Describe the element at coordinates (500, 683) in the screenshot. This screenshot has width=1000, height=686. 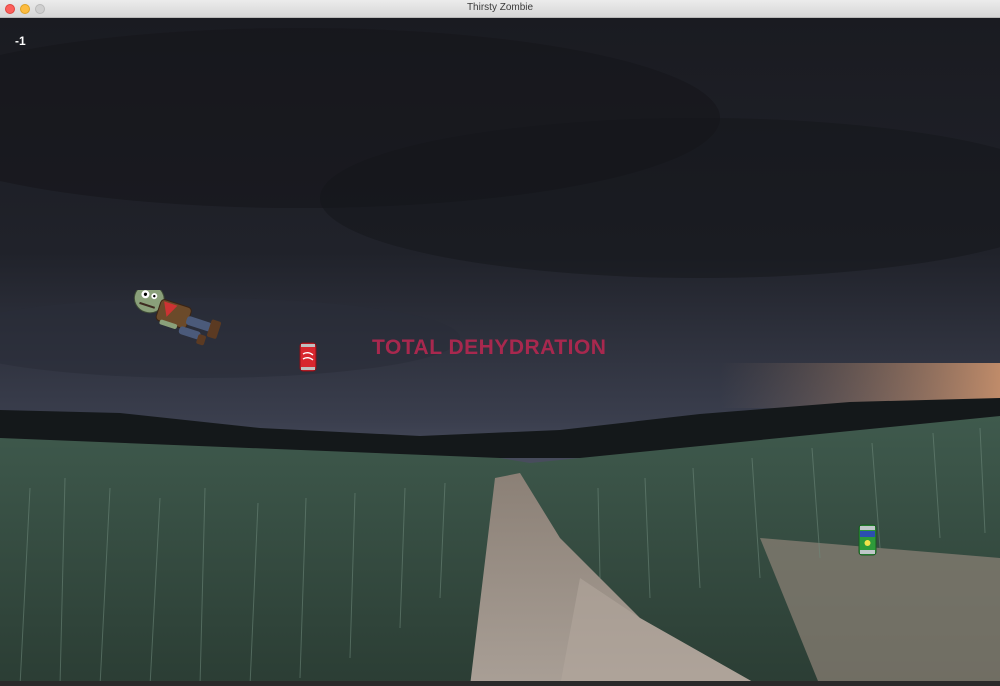
I see `bottom-edge` at that location.